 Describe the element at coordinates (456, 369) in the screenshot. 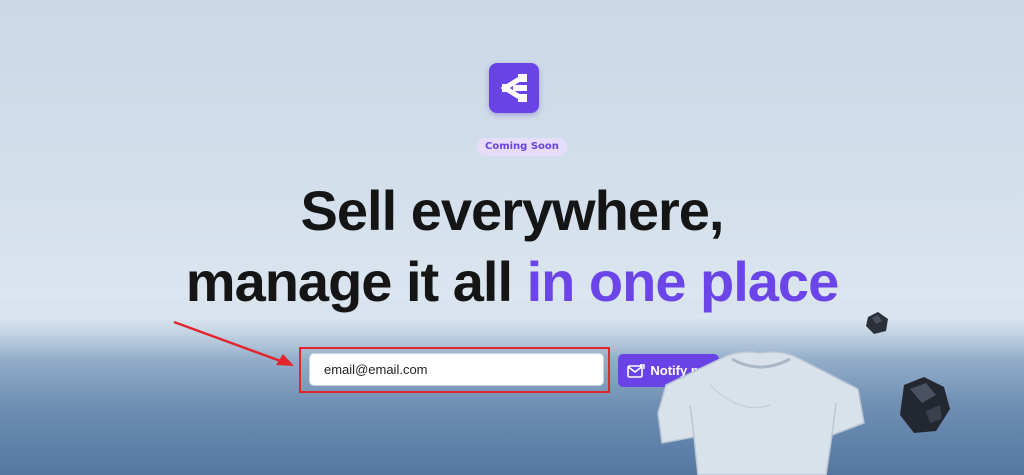

I see `email-input` at that location.